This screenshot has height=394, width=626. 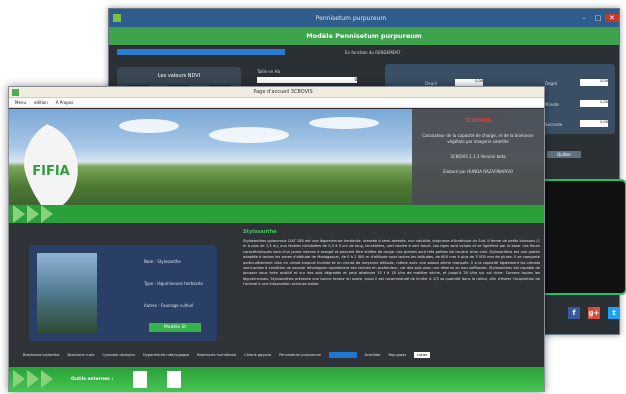 I want to click on plant-name: Nom : Stylosanthe, so click(x=162, y=261).